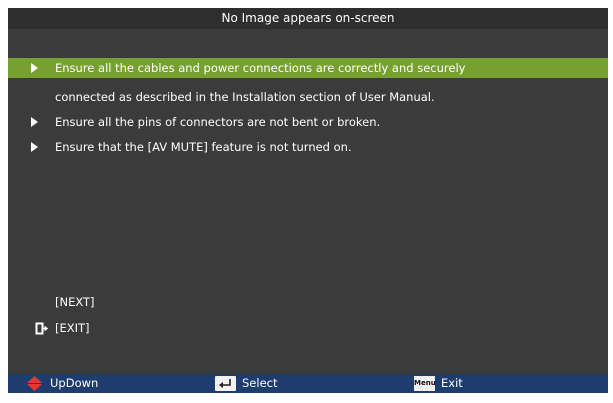 The height and width of the screenshot is (403, 613). What do you see at coordinates (308, 302) in the screenshot?
I see `next-button: [NEXT]` at bounding box center [308, 302].